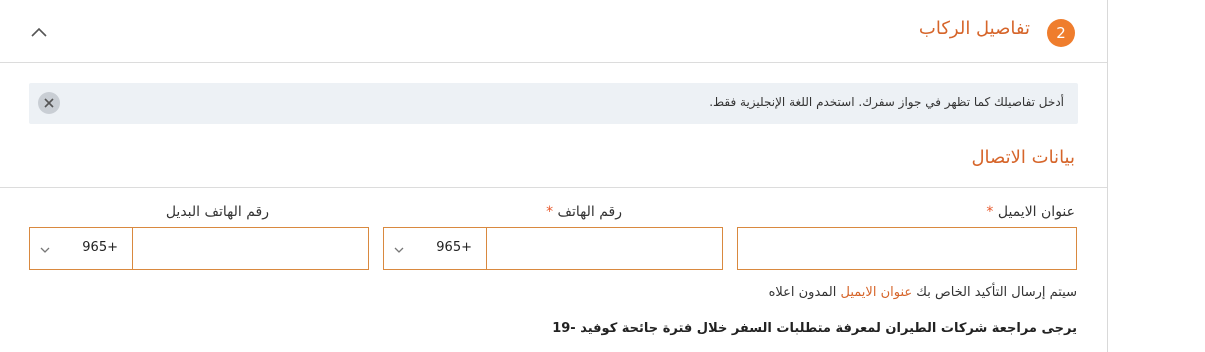 This screenshot has width=1205, height=352. I want to click on section-title: تفاصيل الركاب, so click(974, 28).